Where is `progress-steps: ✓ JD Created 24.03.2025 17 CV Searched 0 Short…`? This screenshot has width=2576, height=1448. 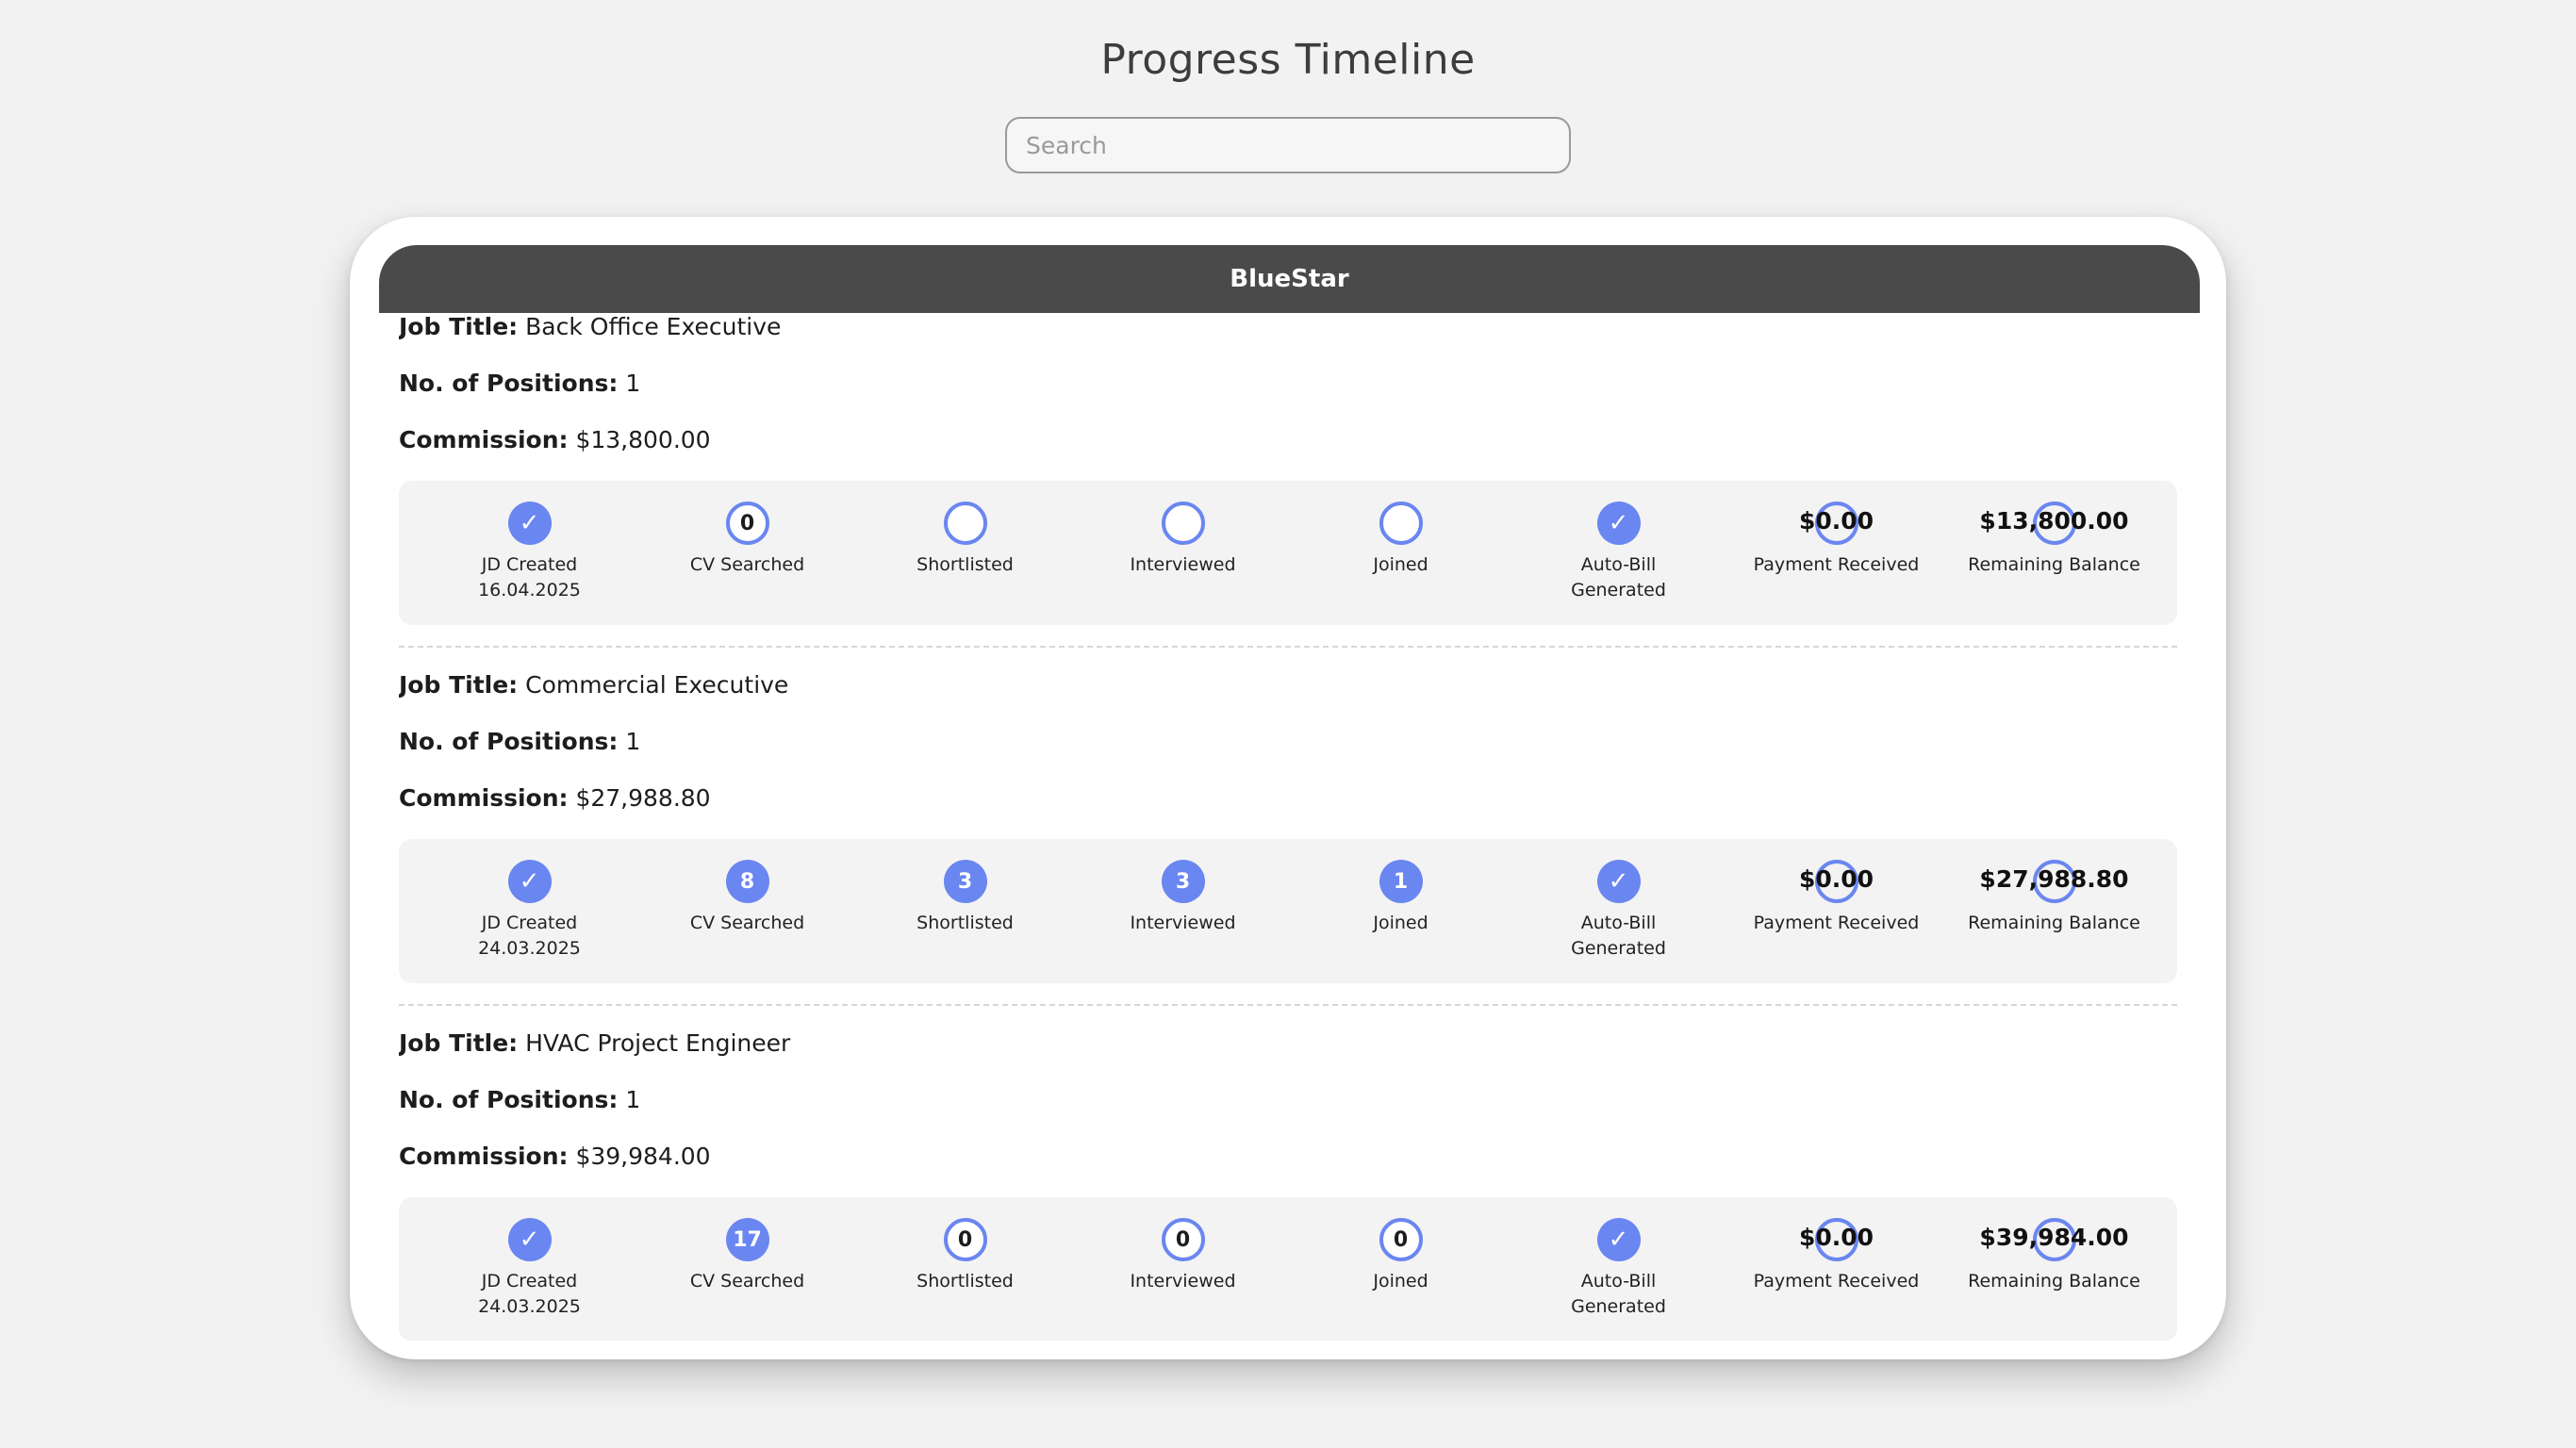 progress-steps: ✓ JD Created 24.03.2025 17 CV Searched 0 Short… is located at coordinates (1288, 1269).